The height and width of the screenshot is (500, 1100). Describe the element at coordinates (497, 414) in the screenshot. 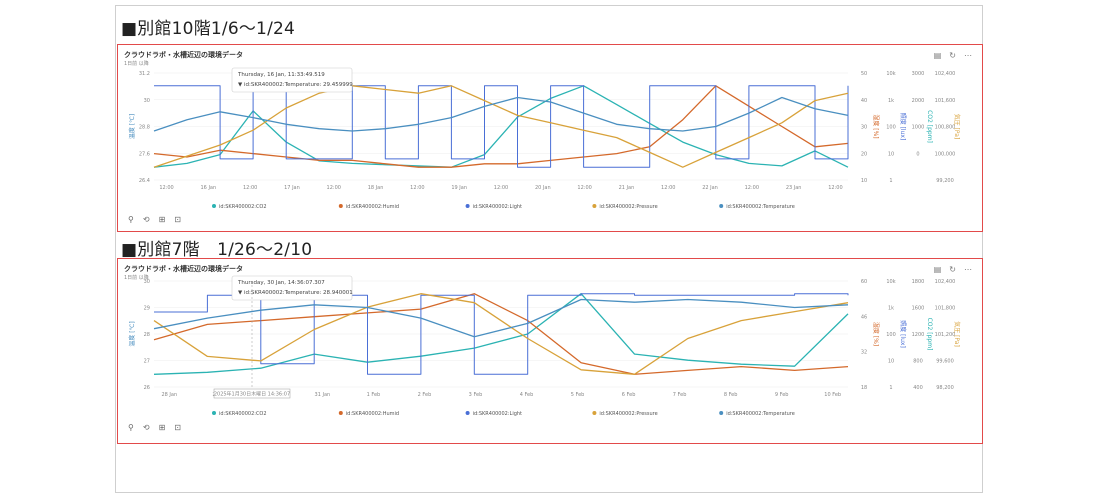

I see `legend-label: id:SKR400002:Light` at that location.